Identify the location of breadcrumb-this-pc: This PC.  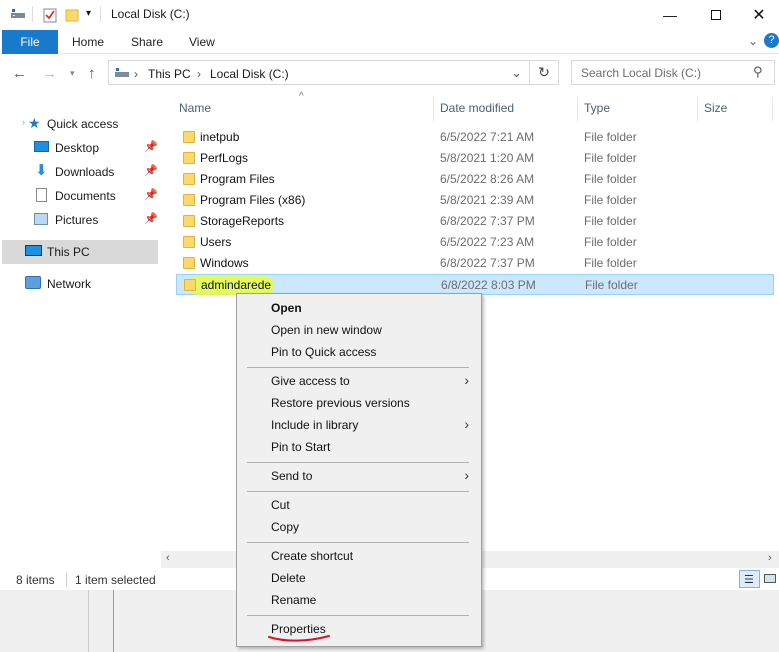
(169, 74).